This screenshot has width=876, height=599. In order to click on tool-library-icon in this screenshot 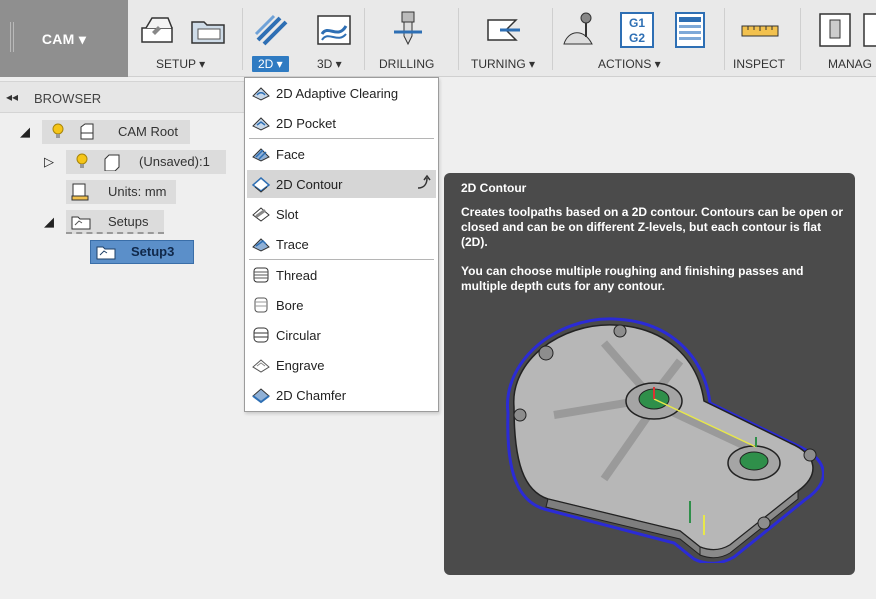, I will do `click(836, 30)`.